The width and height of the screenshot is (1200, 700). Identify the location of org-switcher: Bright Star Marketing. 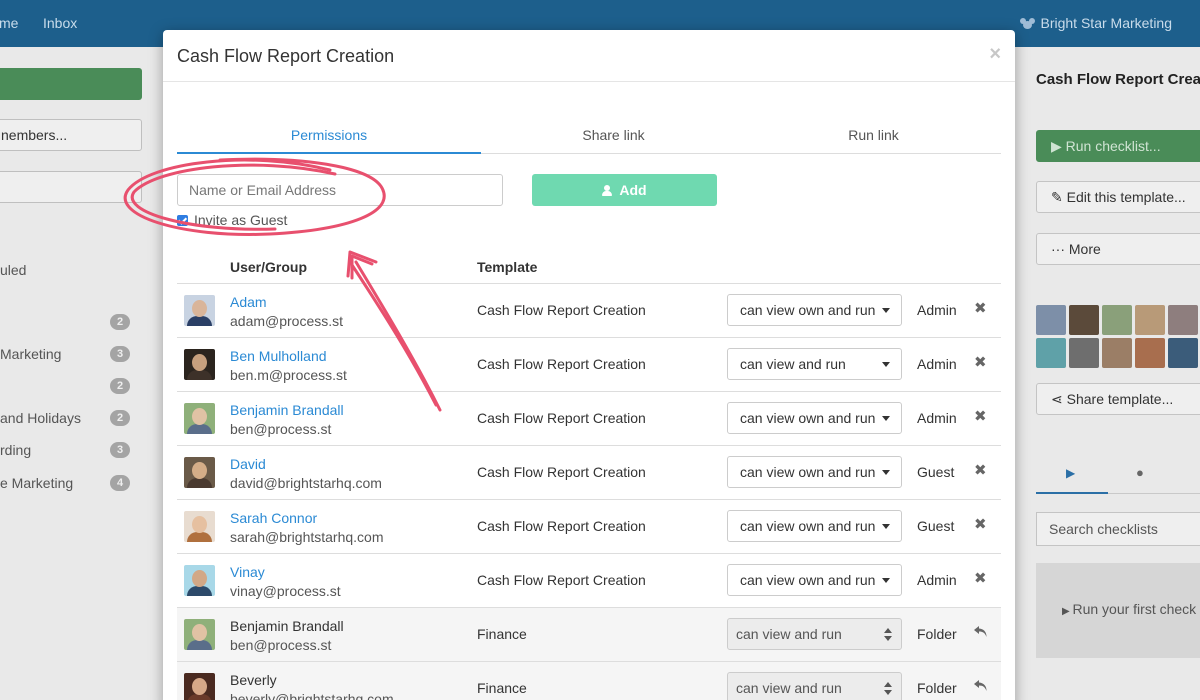
(1095, 23).